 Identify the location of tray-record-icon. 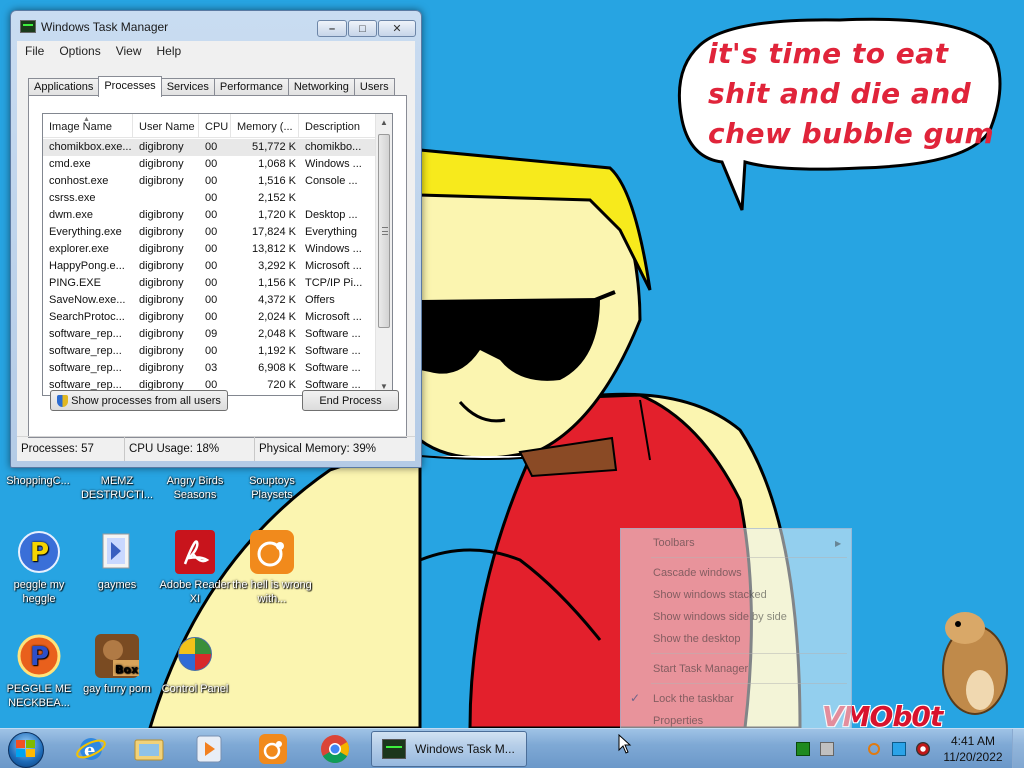
(923, 749).